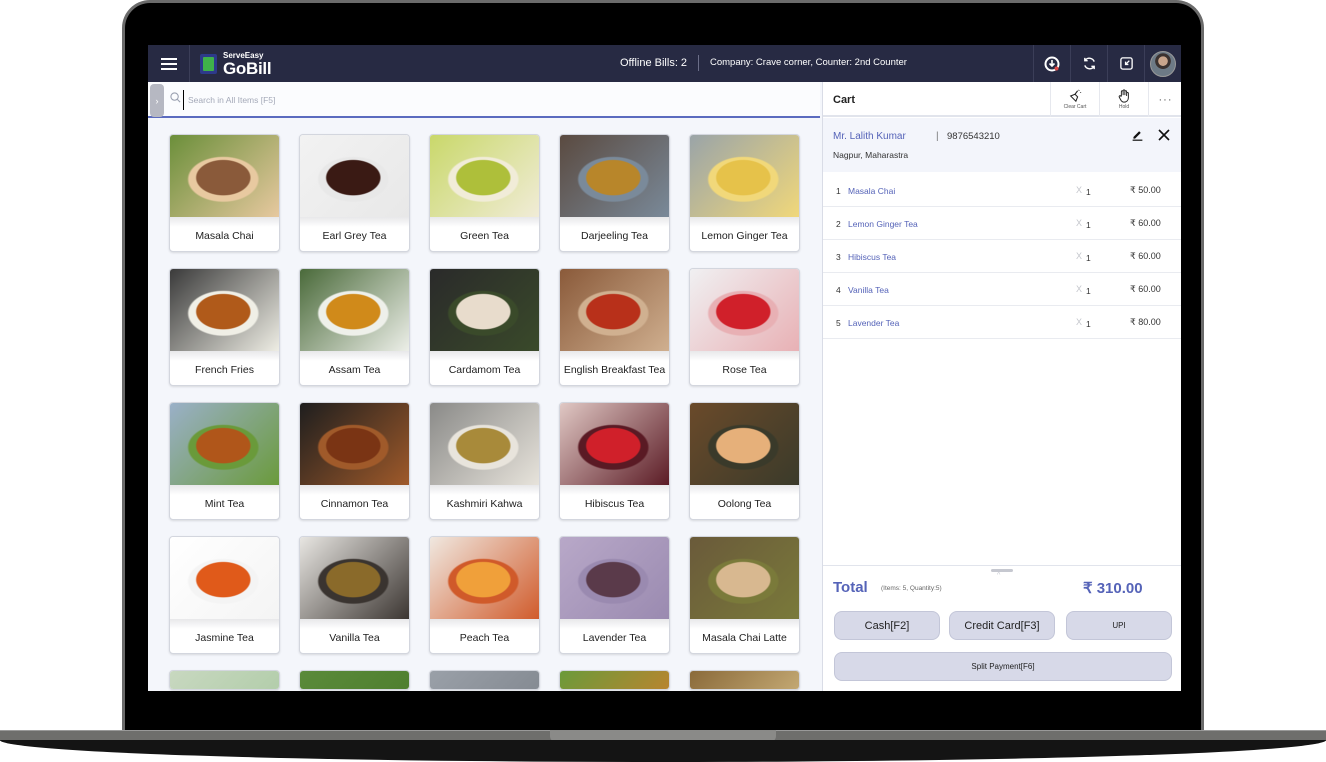 This screenshot has width=1326, height=762. I want to click on customer-name: Mr. Lalith Kumar, so click(869, 136).